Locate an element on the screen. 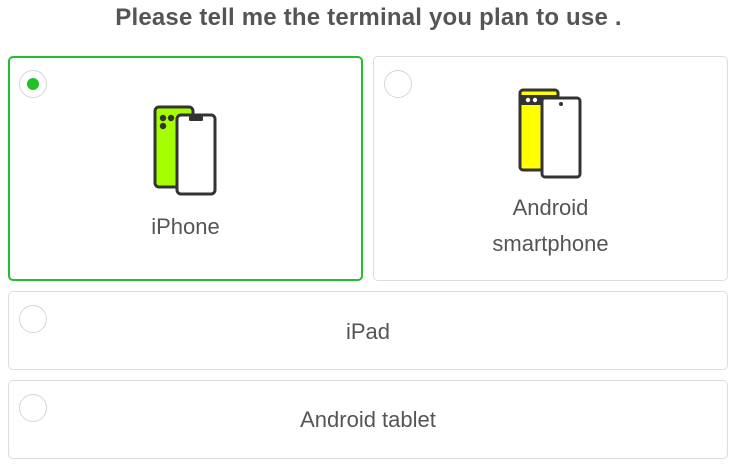  option-label: iPad is located at coordinates (368, 331).